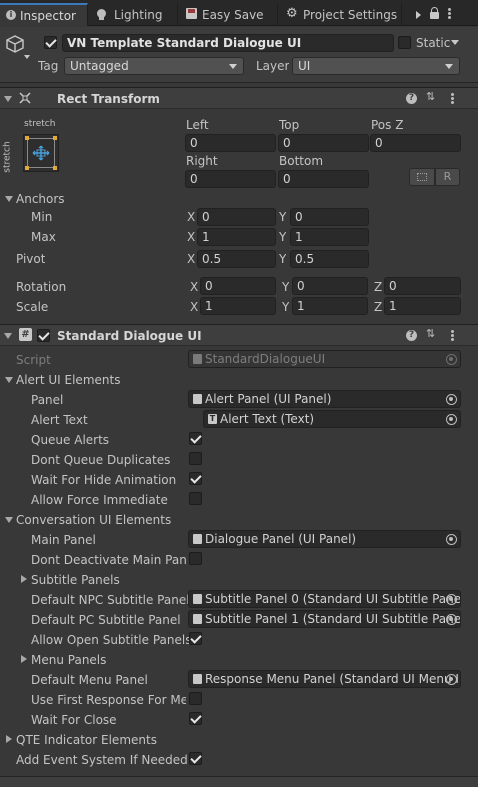  What do you see at coordinates (9, 199) in the screenshot?
I see `anchors-foldout-arrow` at bounding box center [9, 199].